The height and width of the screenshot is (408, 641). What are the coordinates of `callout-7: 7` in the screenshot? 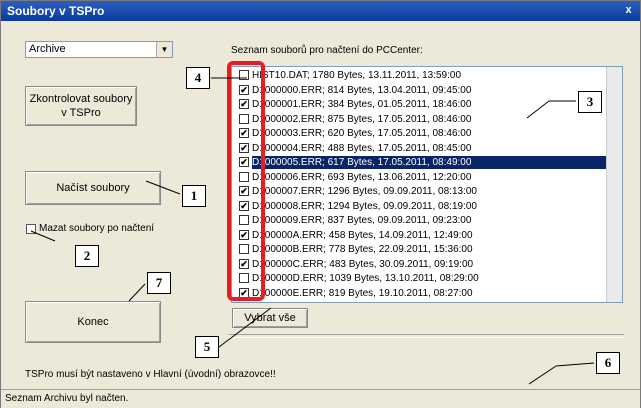 It's located at (159, 283).